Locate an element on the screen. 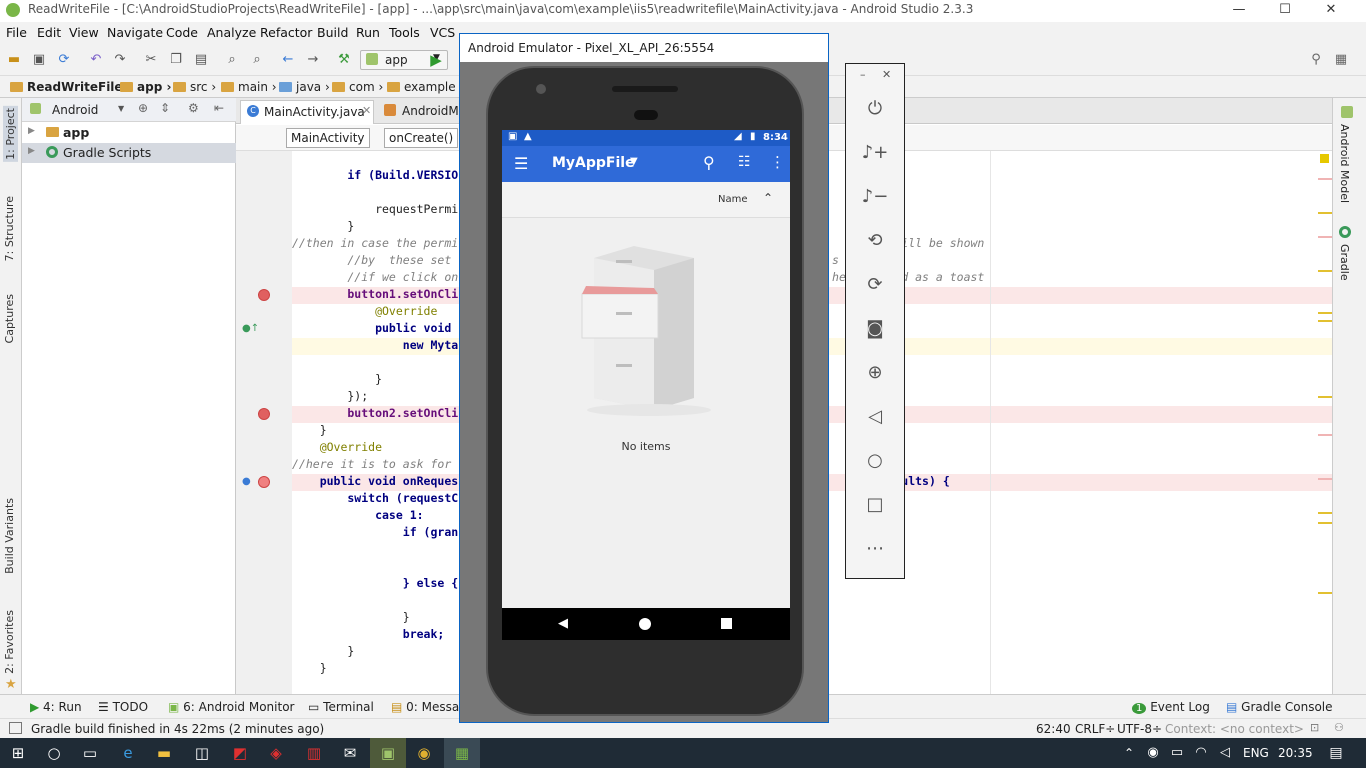  tree-item-app: ▶ app is located at coordinates (129, 133).